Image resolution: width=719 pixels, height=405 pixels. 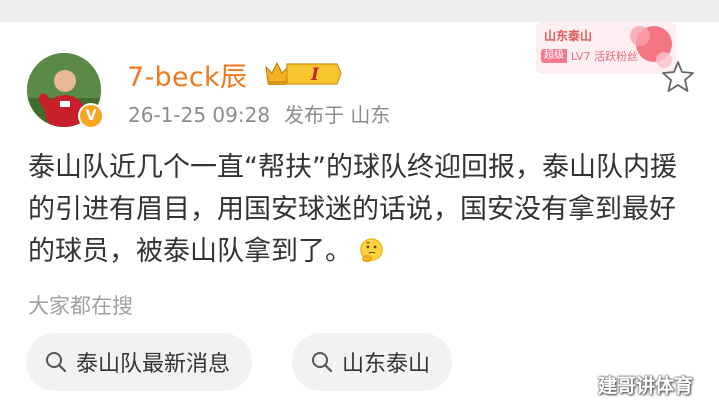 I want to click on fan-badge-level: 超级 LV7 活跃粉丝, so click(x=589, y=56).